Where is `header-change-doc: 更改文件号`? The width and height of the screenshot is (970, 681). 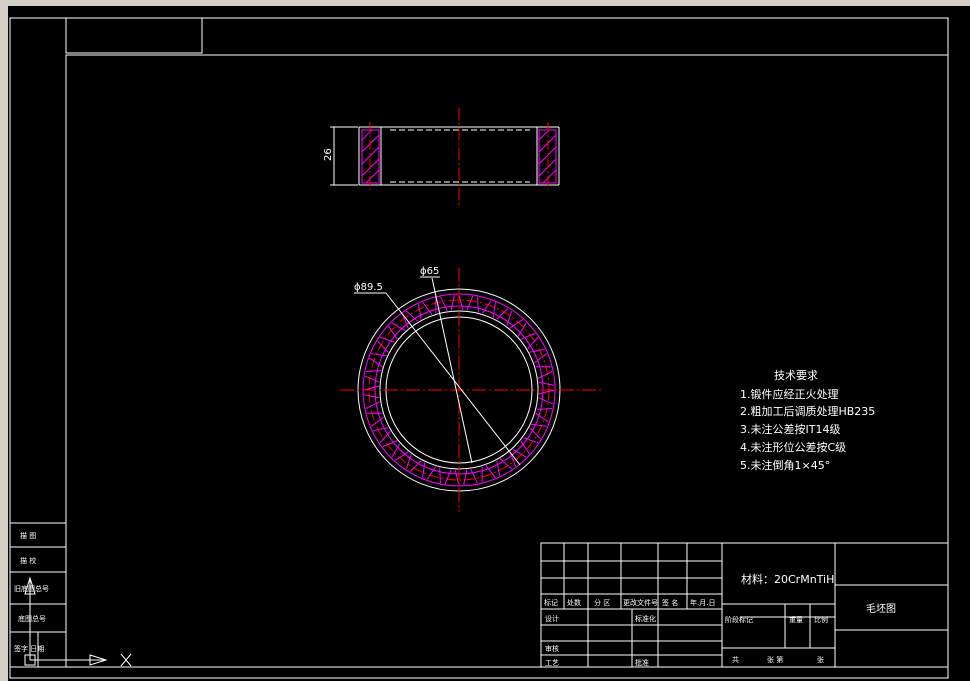 header-change-doc: 更改文件号 is located at coordinates (640, 602).